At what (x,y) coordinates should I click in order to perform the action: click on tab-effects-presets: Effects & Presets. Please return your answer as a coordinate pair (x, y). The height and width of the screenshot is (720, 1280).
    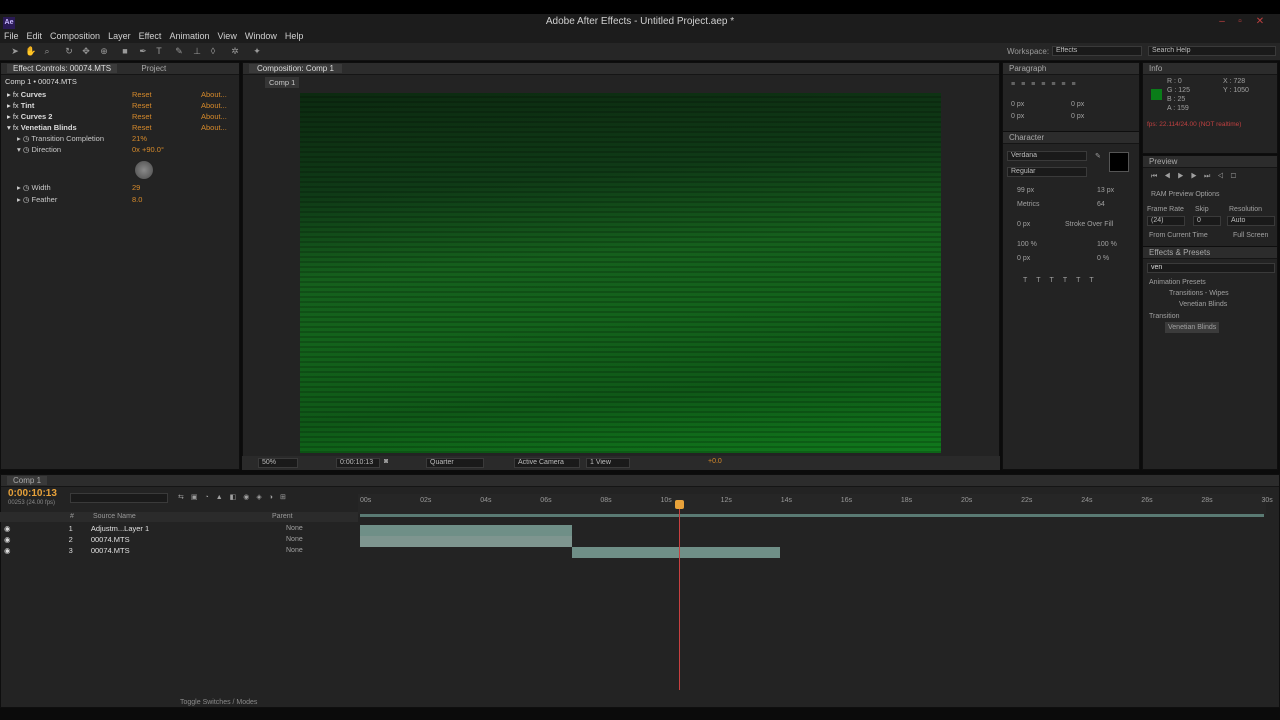
    Looking at the image, I should click on (1179, 252).